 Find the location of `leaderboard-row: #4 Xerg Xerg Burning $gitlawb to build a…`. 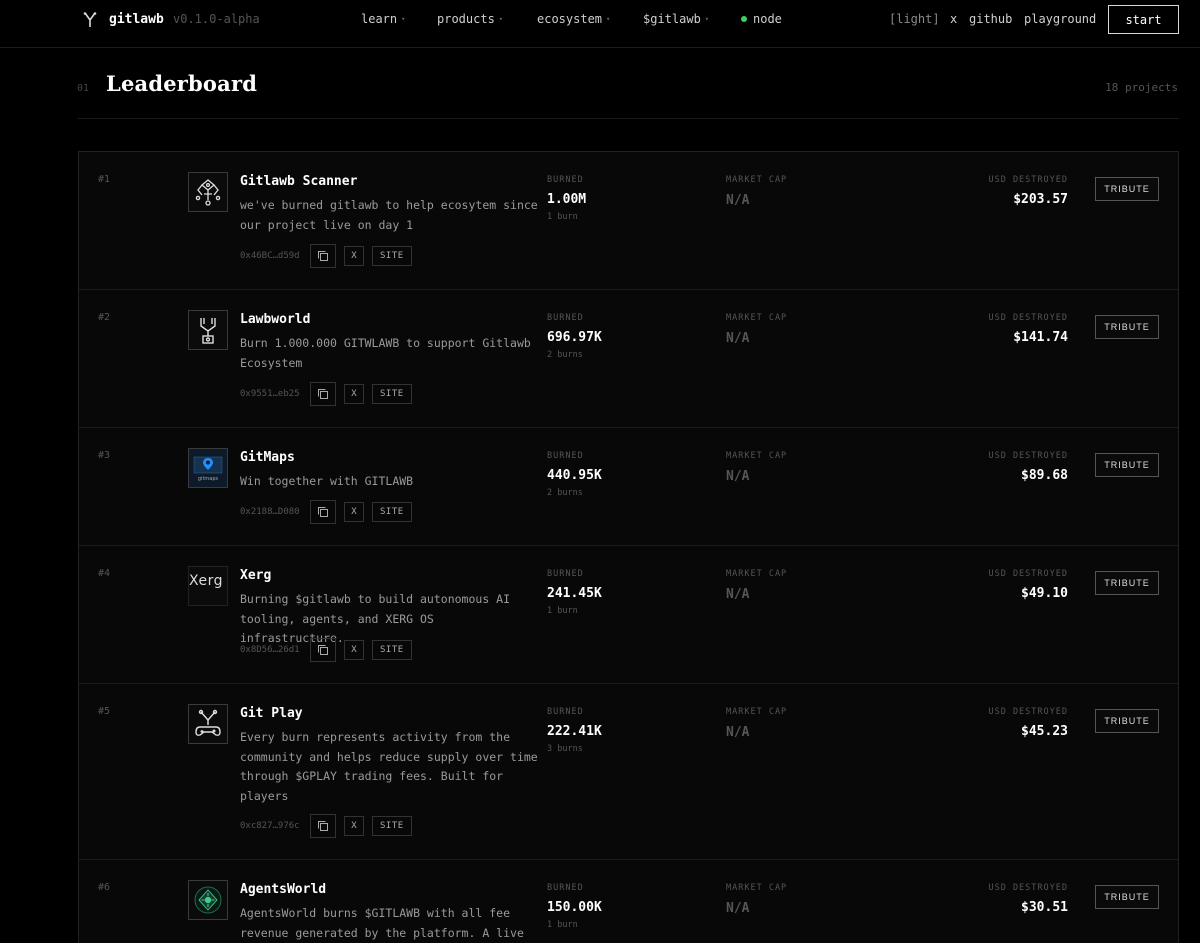

leaderboard-row: #4 Xerg Xerg Burning $gitlawb to build a… is located at coordinates (628, 615).